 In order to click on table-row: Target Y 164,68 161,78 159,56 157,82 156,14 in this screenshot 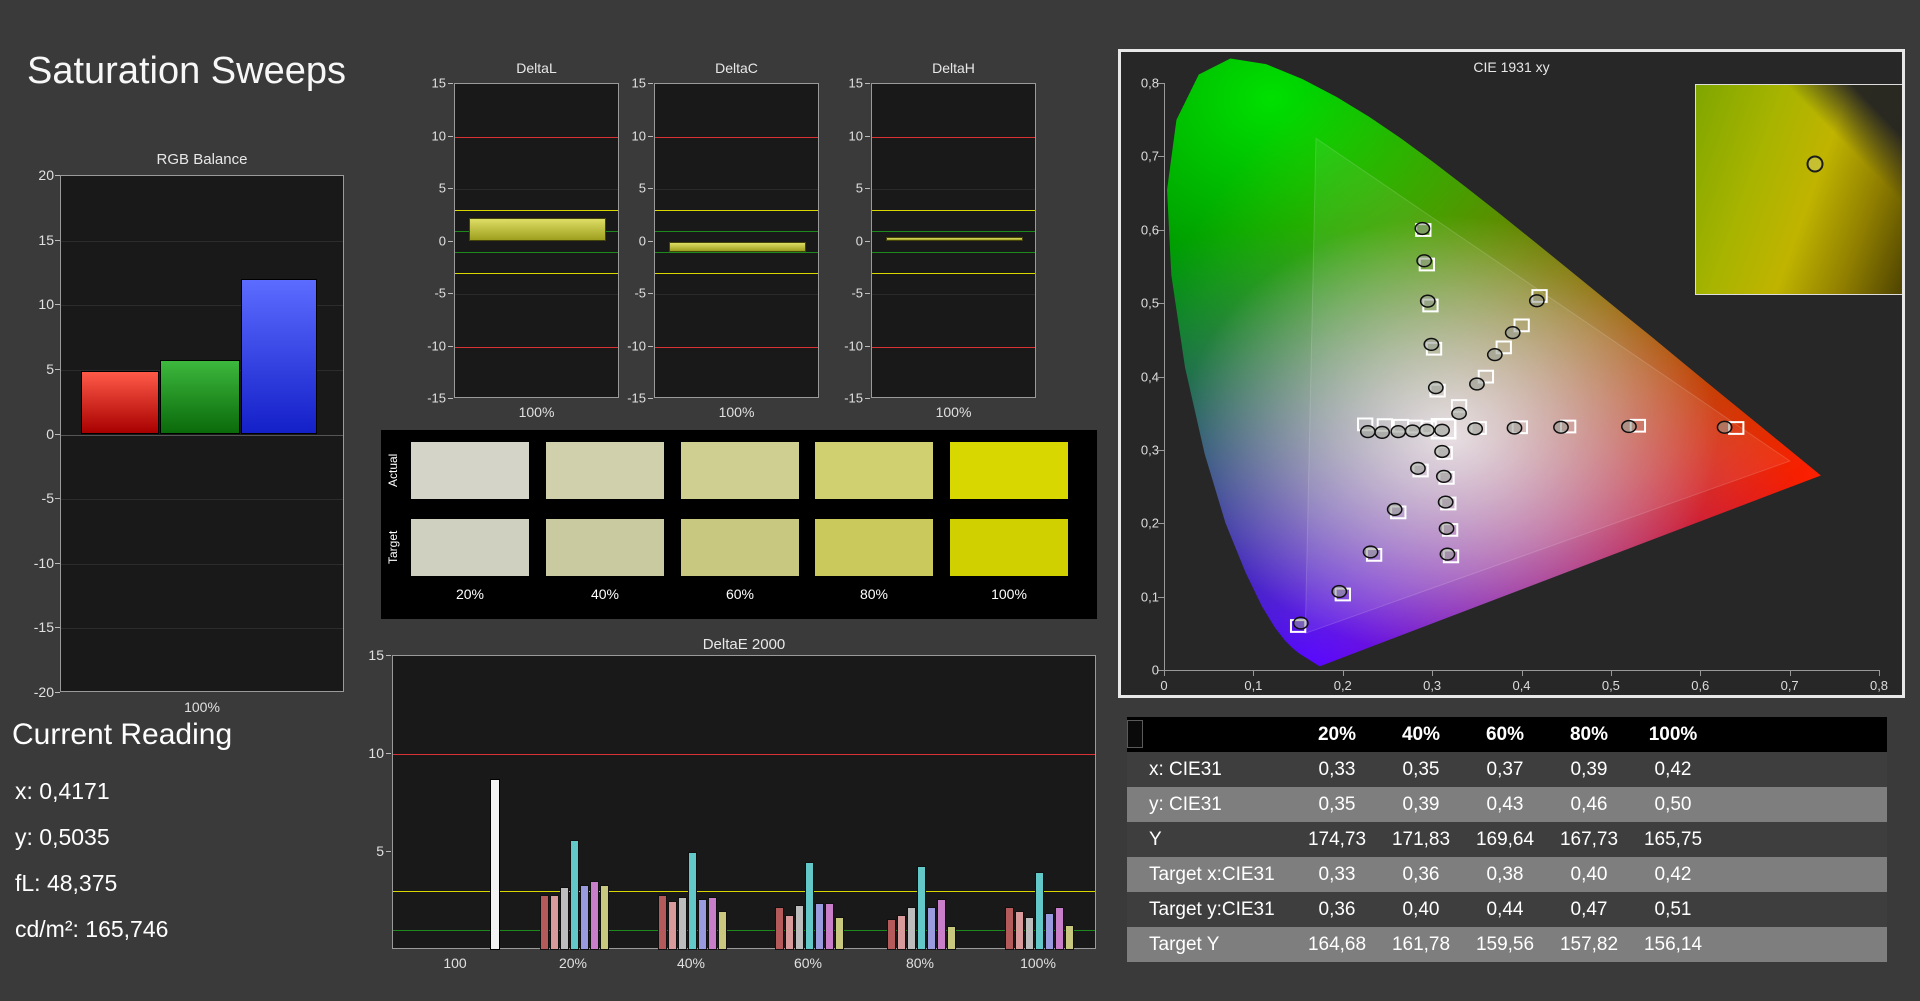, I will do `click(1507, 944)`.